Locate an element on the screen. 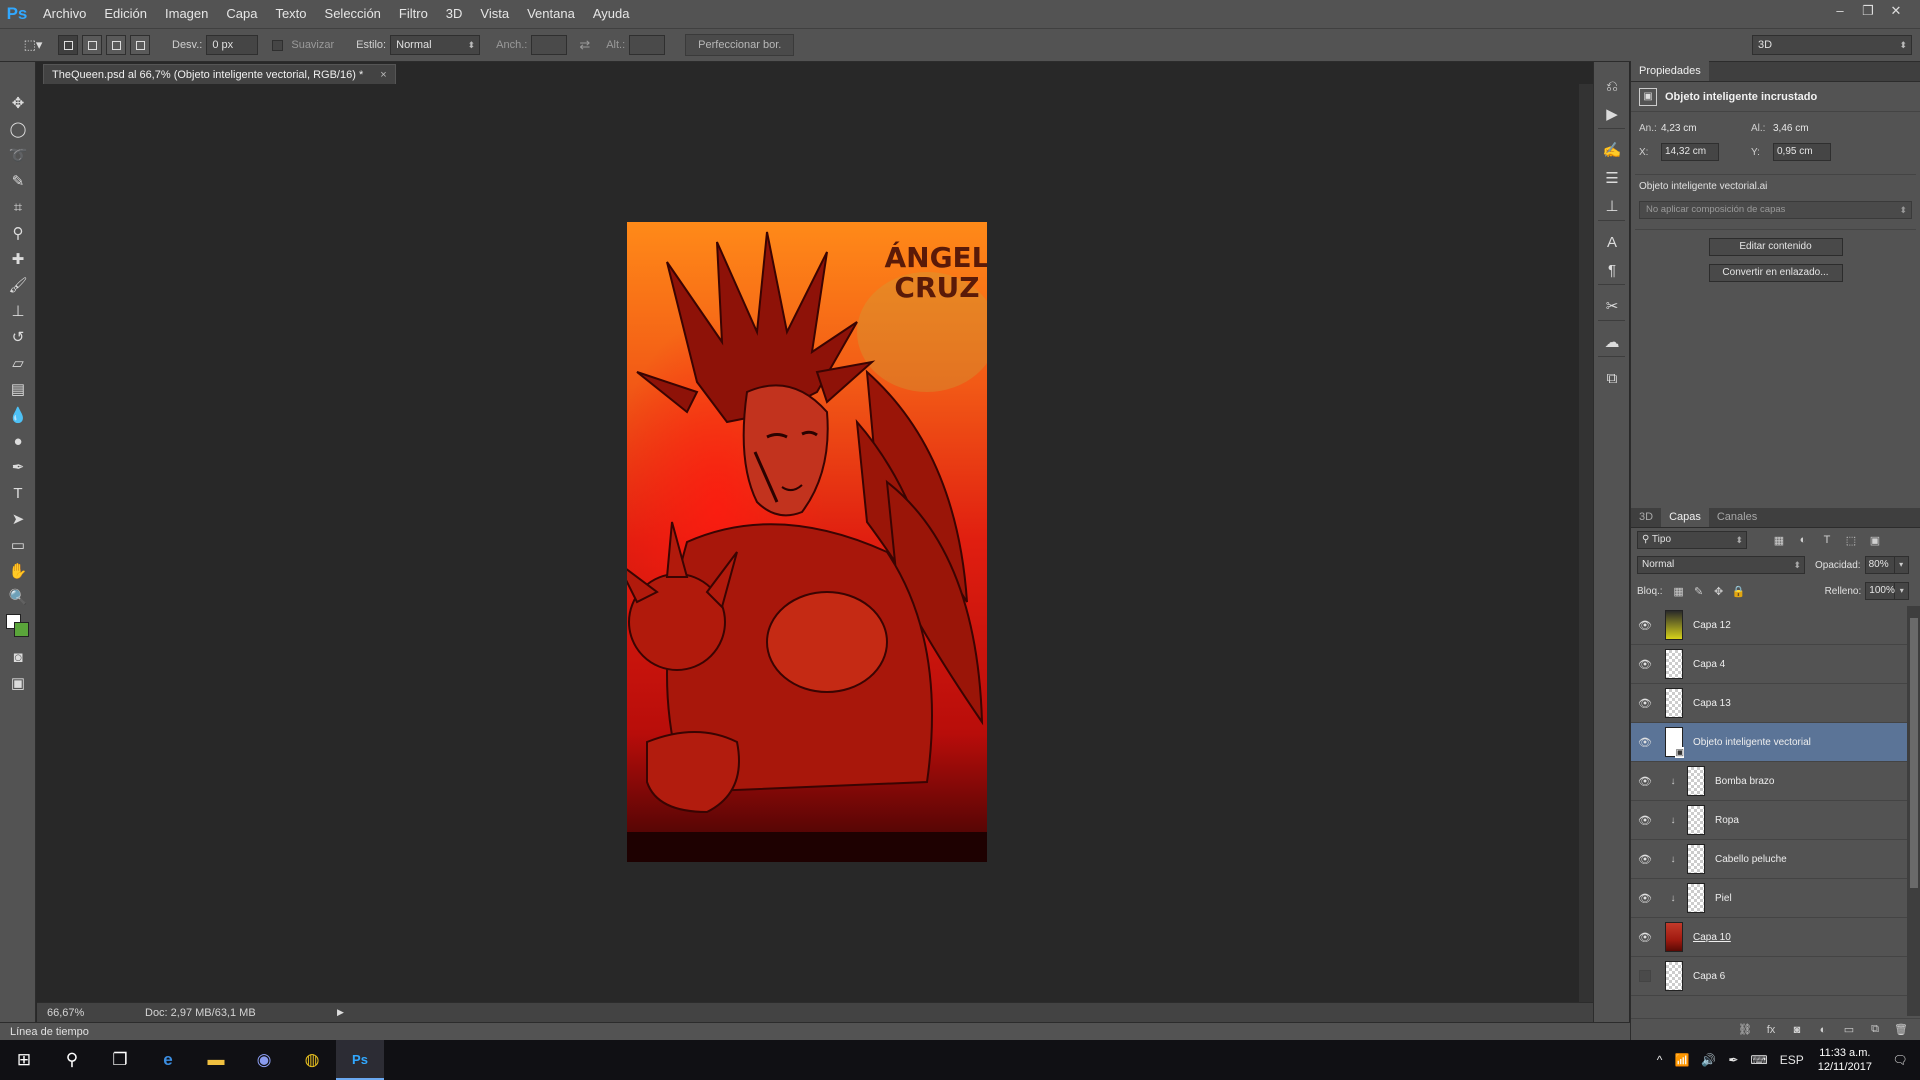  eraser-icon: ▱ is located at coordinates (18, 363).